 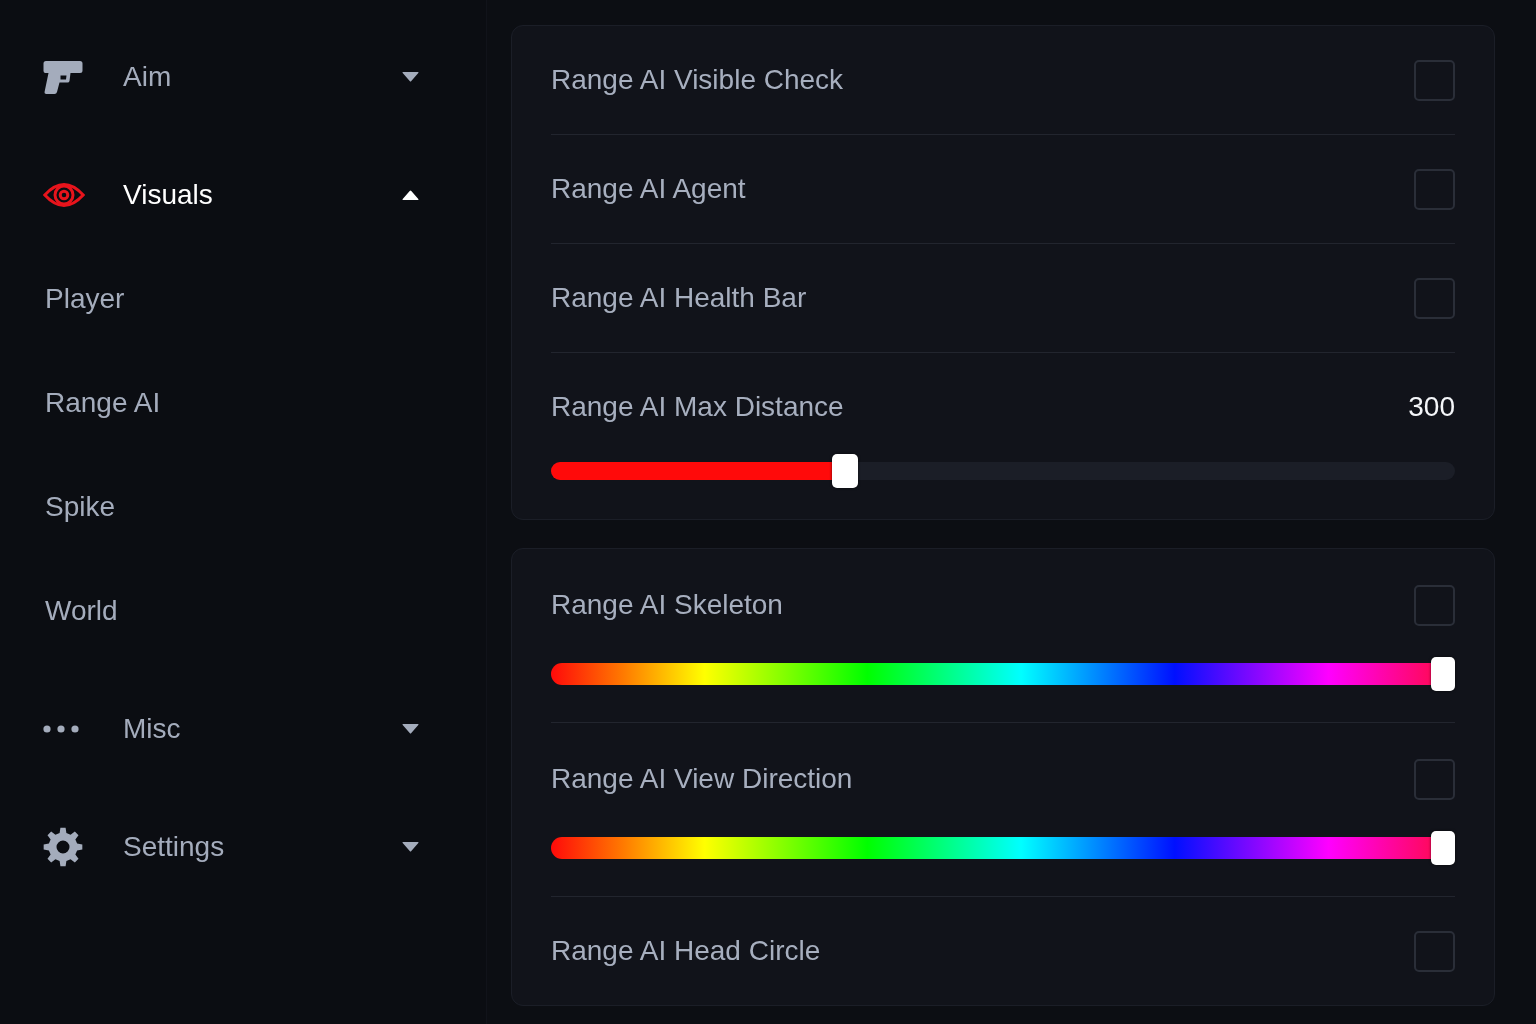 What do you see at coordinates (84, 299) in the screenshot?
I see `sidebar-subitem: Player` at bounding box center [84, 299].